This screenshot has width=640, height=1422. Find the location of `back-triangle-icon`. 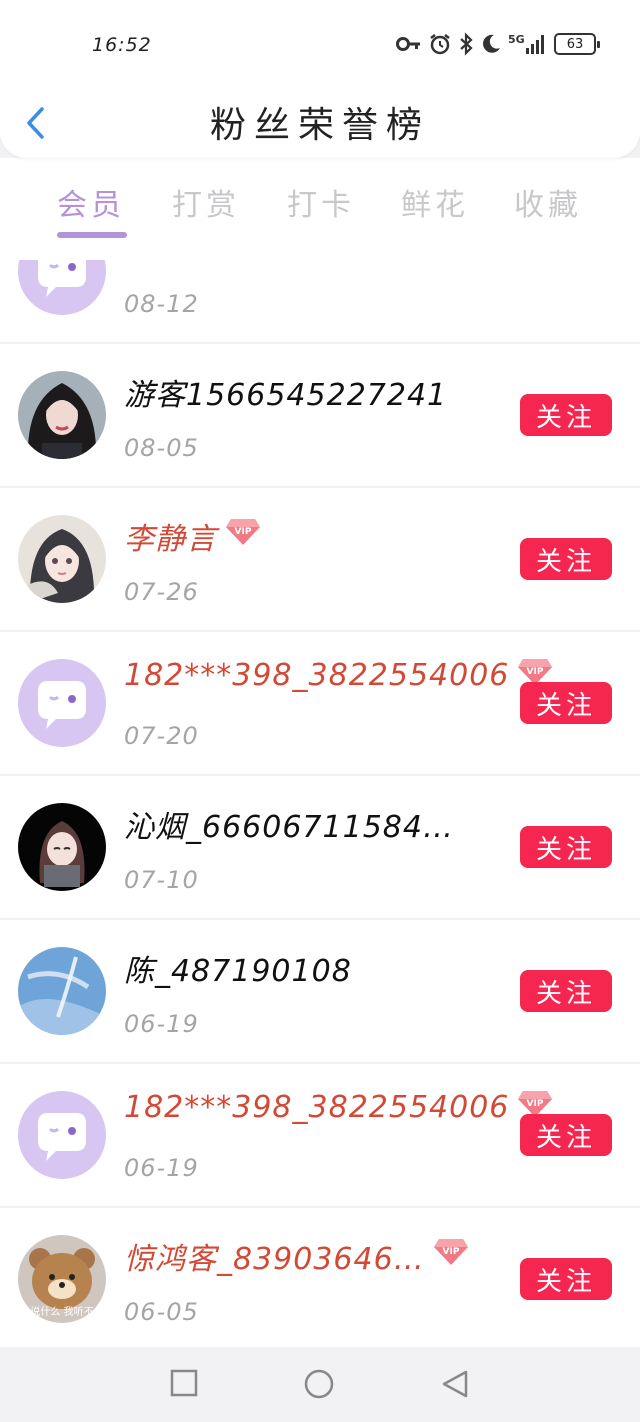

back-triangle-icon is located at coordinates (455, 1386).